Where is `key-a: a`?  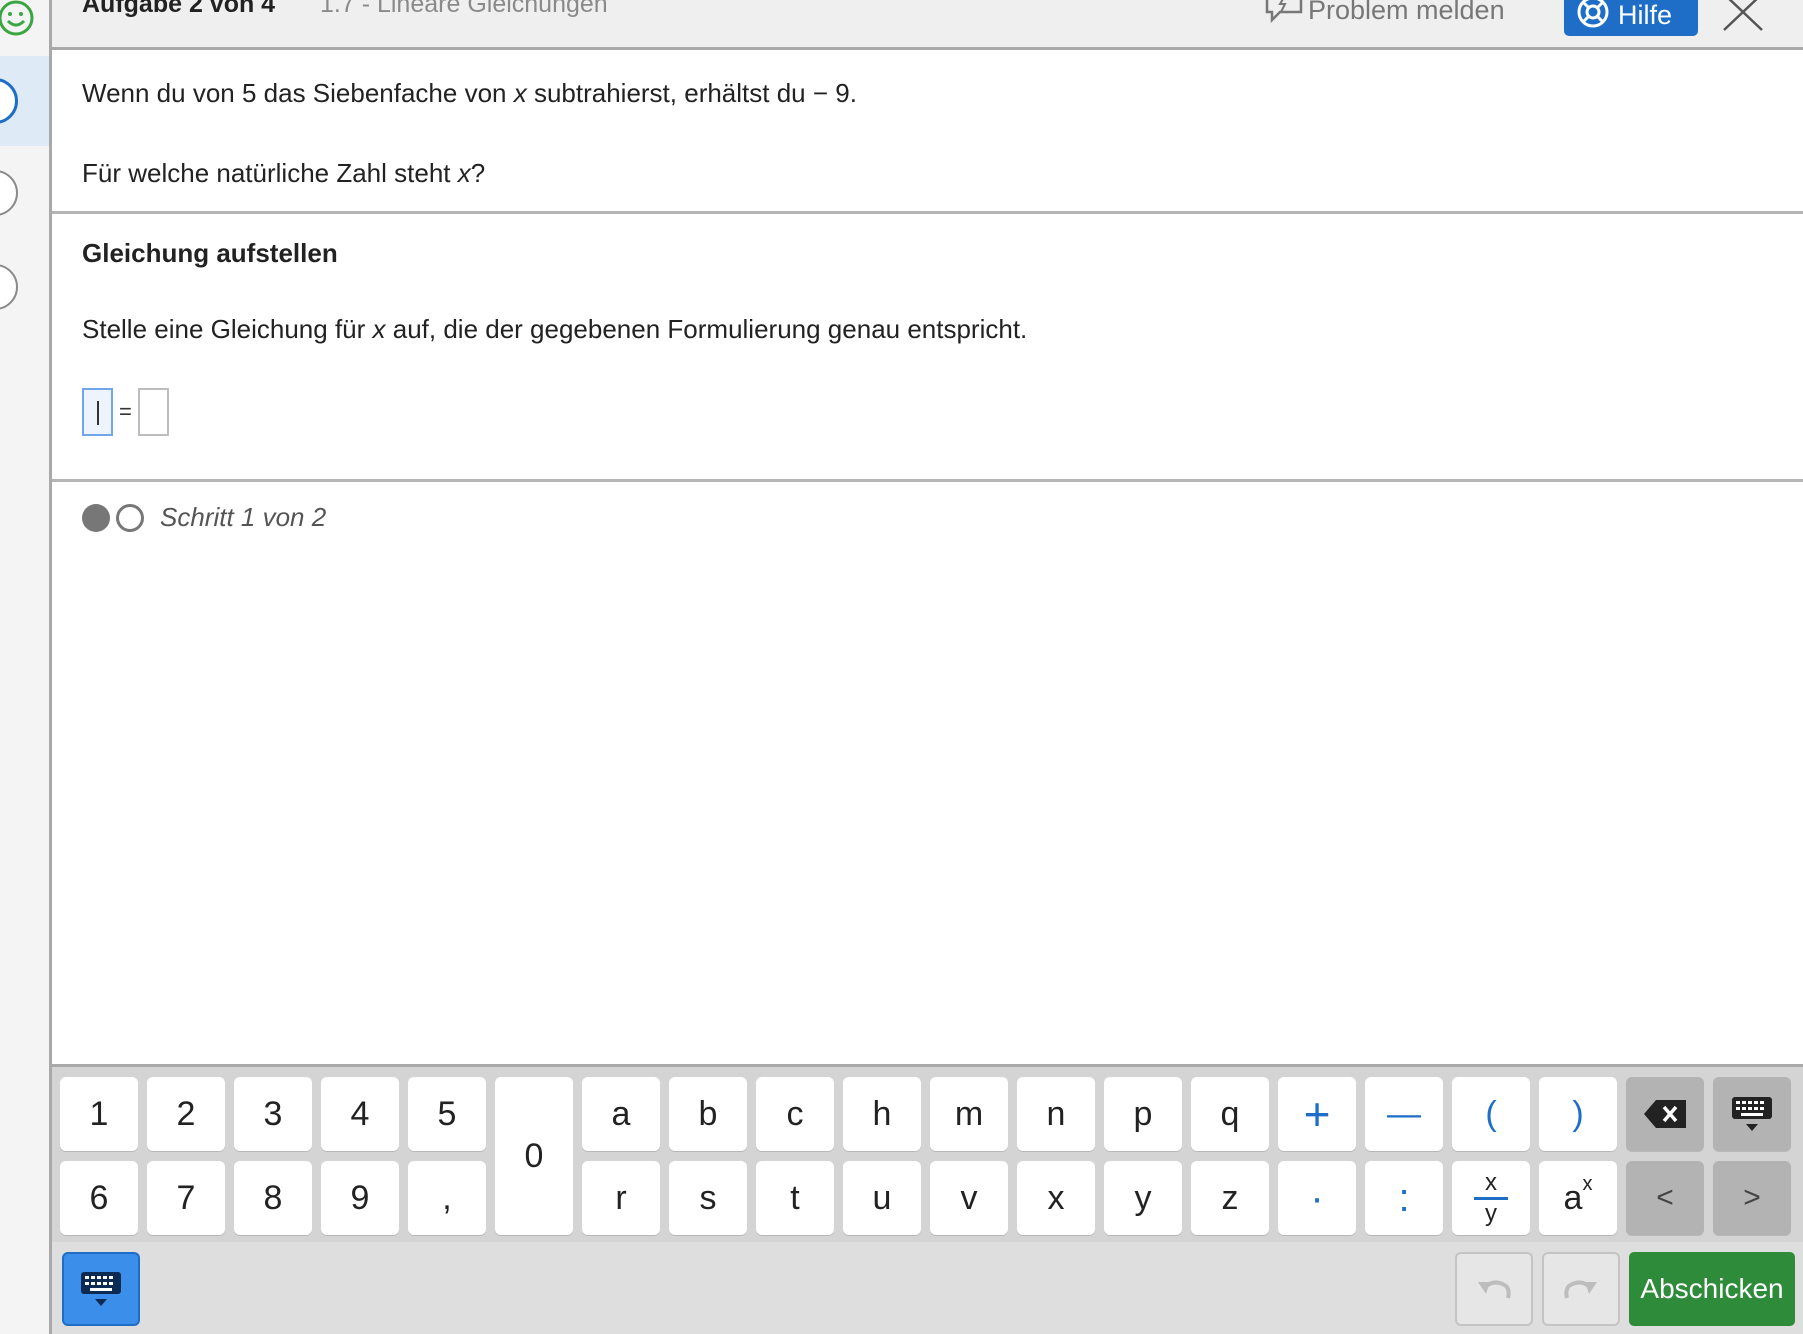 key-a: a is located at coordinates (621, 1114).